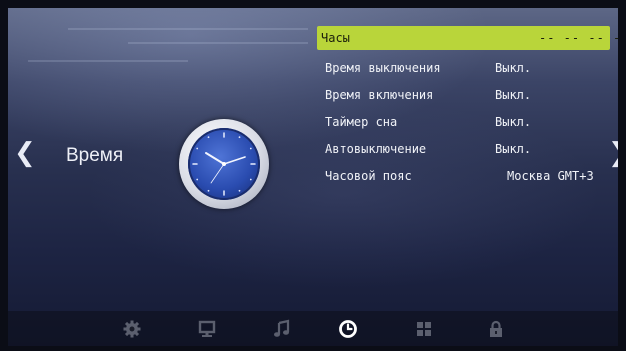 The height and width of the screenshot is (351, 626). I want to click on menu-item-auto-standby: Автовыключение Выкл., so click(463, 149).